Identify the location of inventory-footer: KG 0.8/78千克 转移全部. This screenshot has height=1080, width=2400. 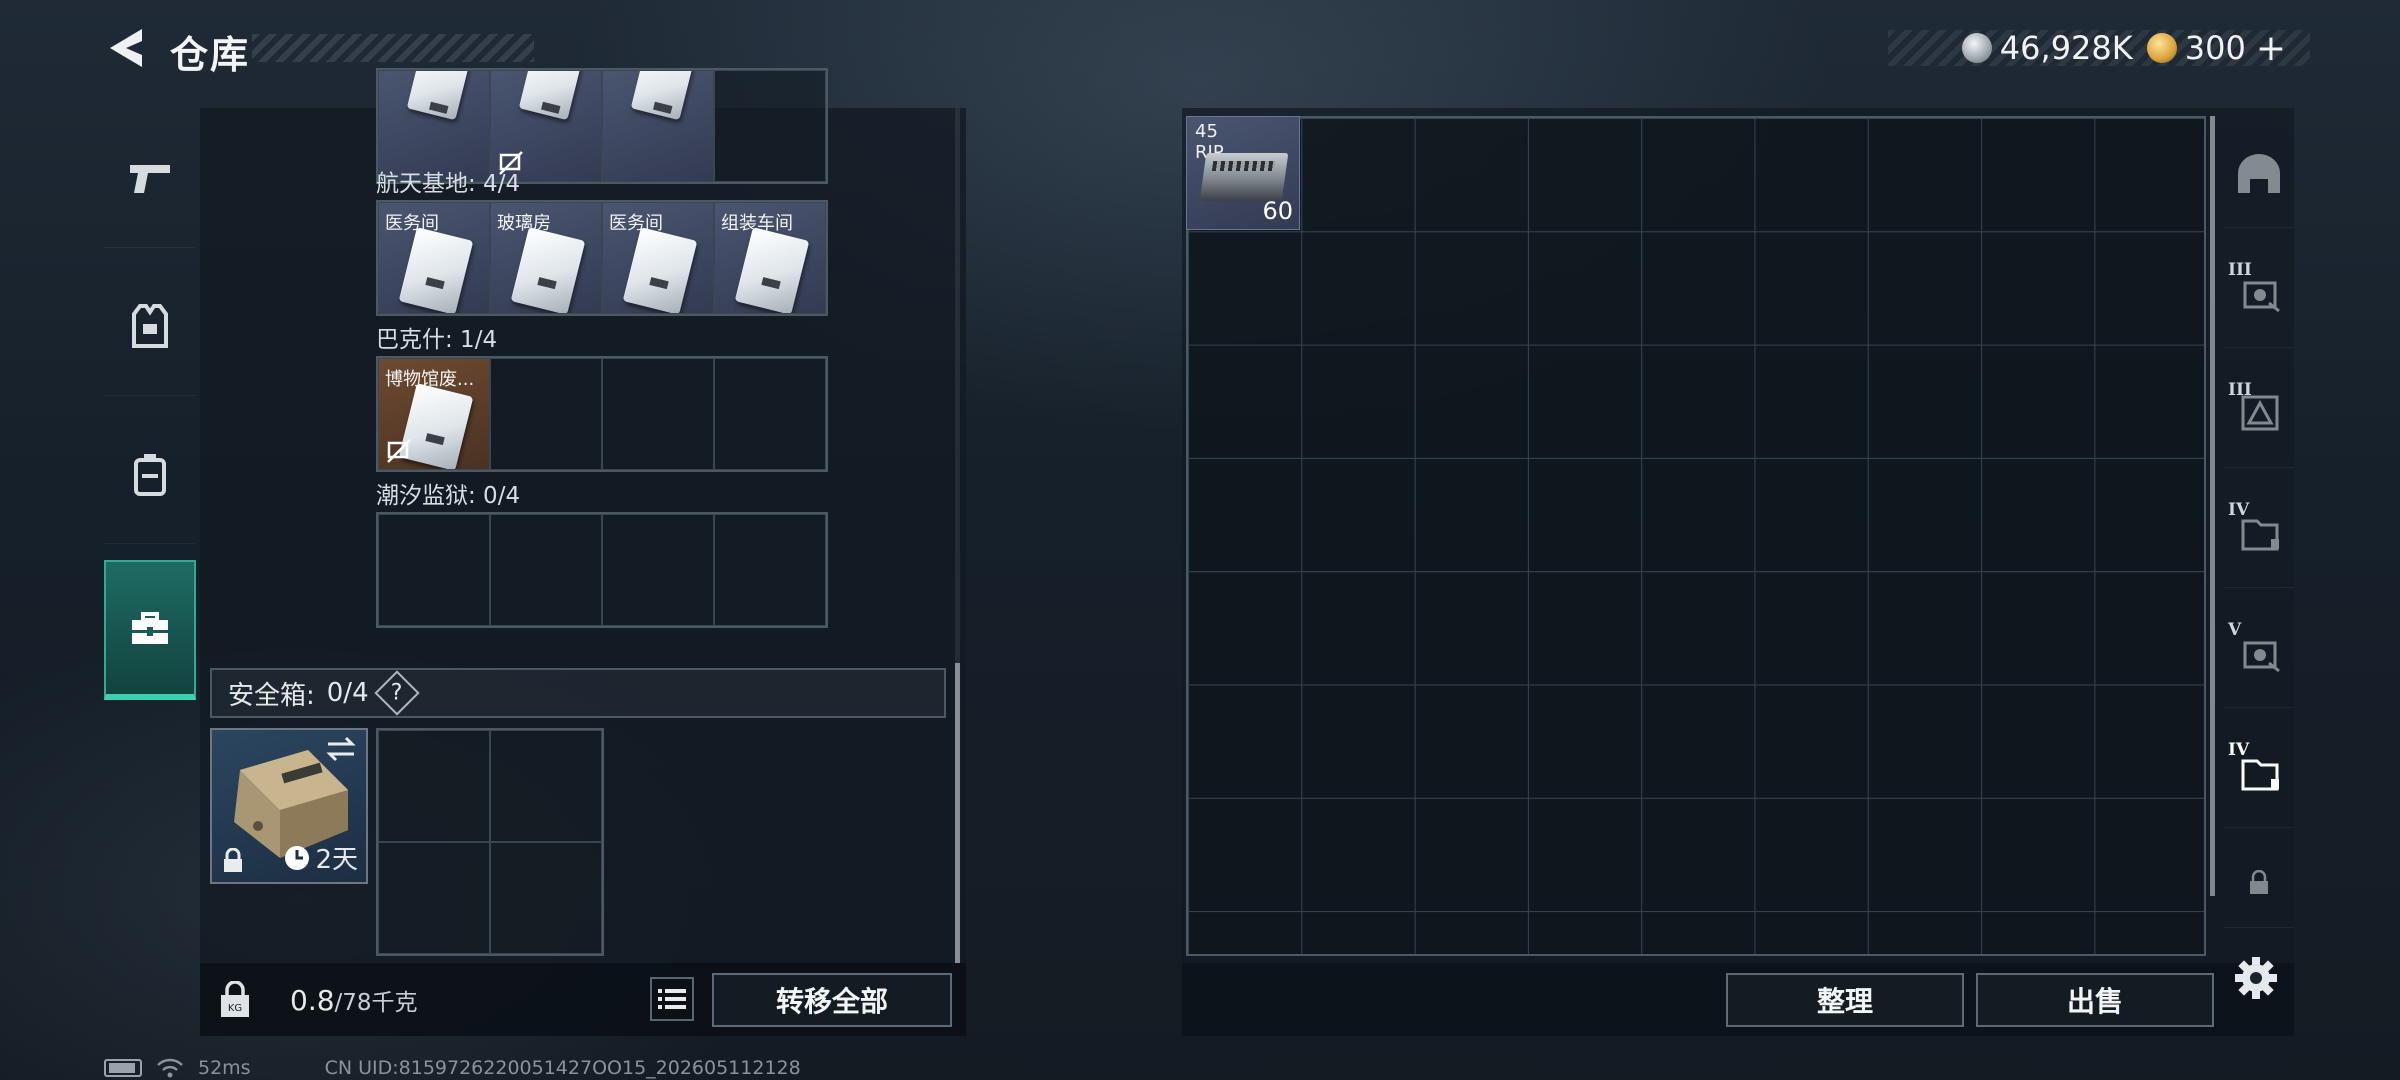
(583, 999).